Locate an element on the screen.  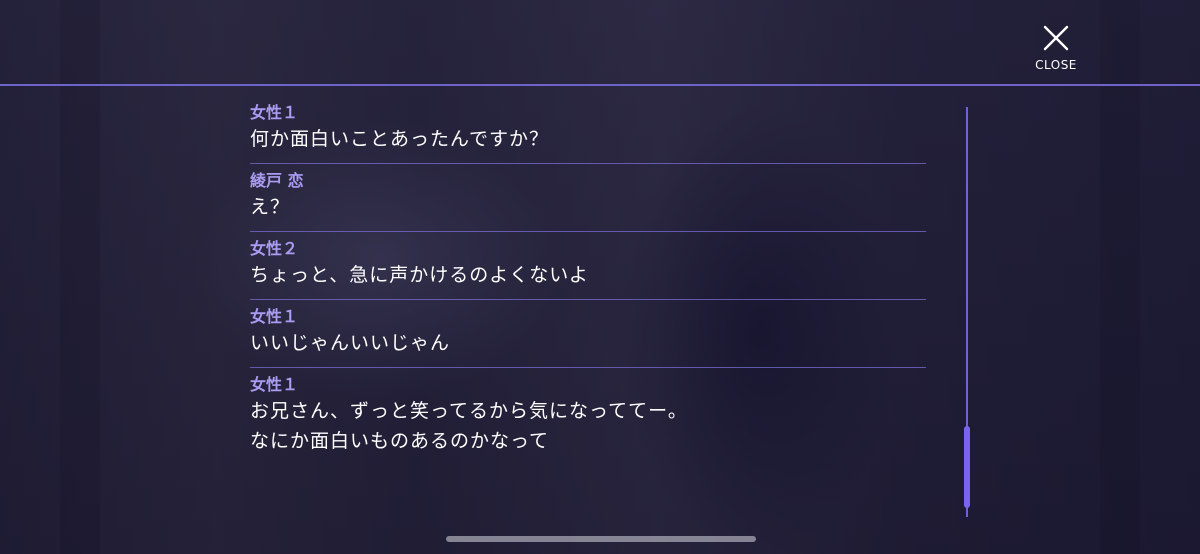
close-icon is located at coordinates (1056, 38).